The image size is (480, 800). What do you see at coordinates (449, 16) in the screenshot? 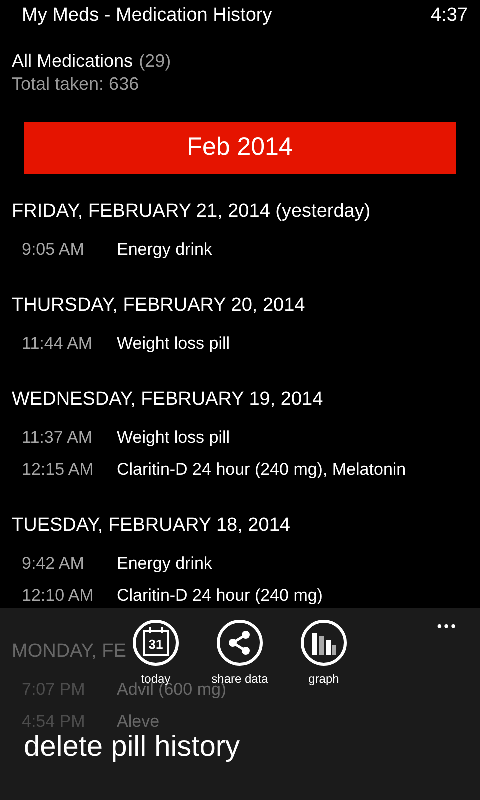
I see `clock-time: 4:37` at bounding box center [449, 16].